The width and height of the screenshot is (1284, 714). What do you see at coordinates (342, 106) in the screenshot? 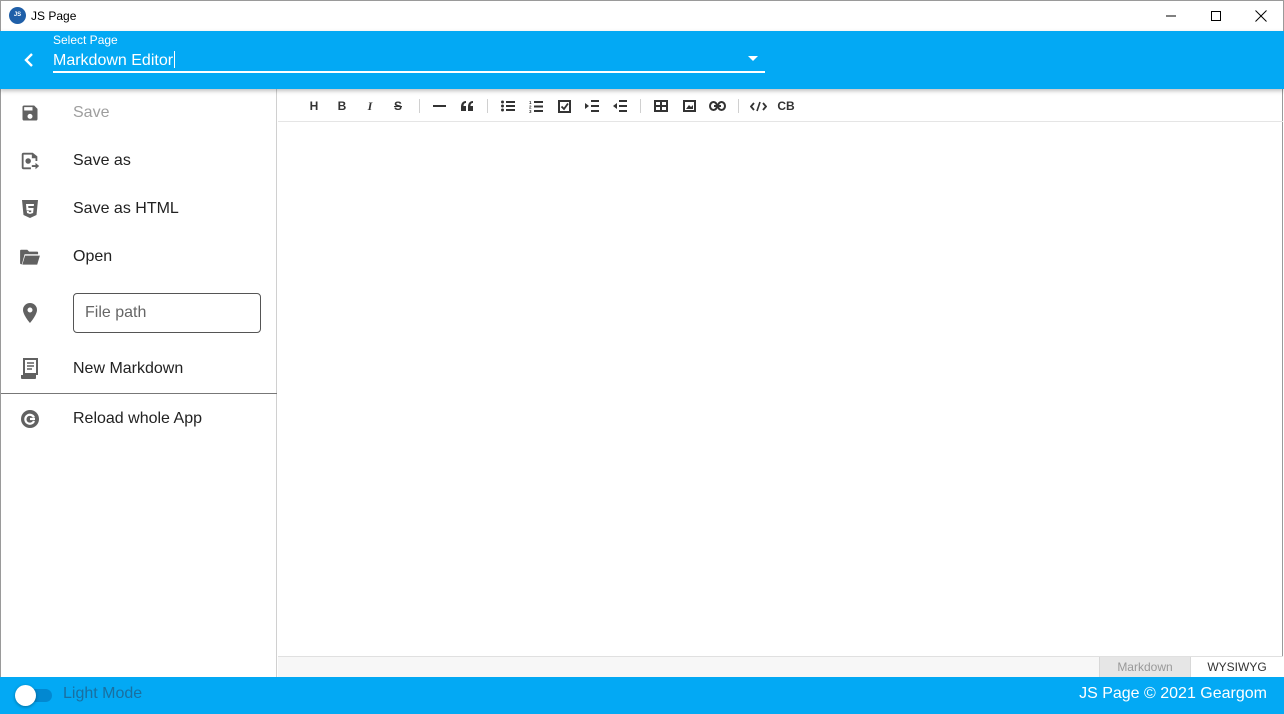
I see `bold-button: B` at bounding box center [342, 106].